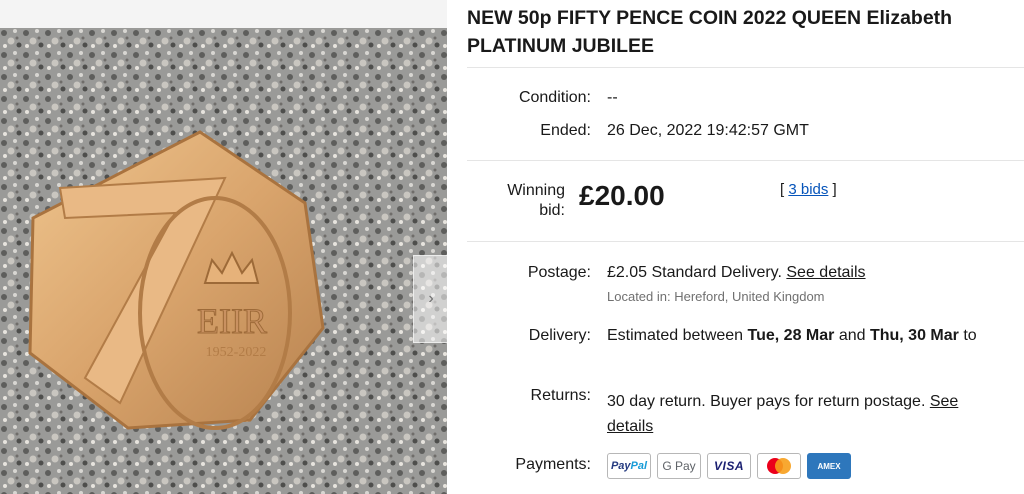 Image resolution: width=1024 pixels, height=494 pixels. What do you see at coordinates (559, 272) in the screenshot?
I see `postage-label: Postage:` at bounding box center [559, 272].